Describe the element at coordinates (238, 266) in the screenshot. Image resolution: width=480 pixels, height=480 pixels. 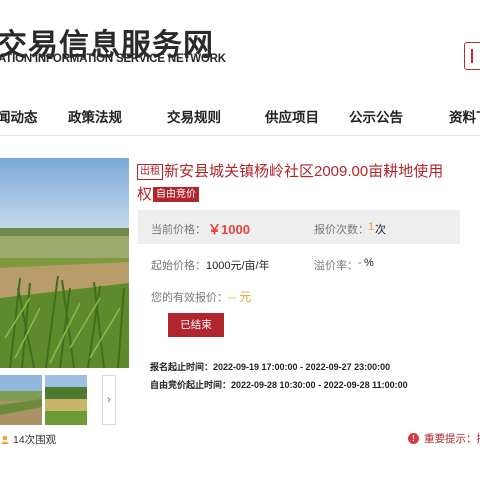
I see `start-price-value: 1000元/亩/年` at that location.